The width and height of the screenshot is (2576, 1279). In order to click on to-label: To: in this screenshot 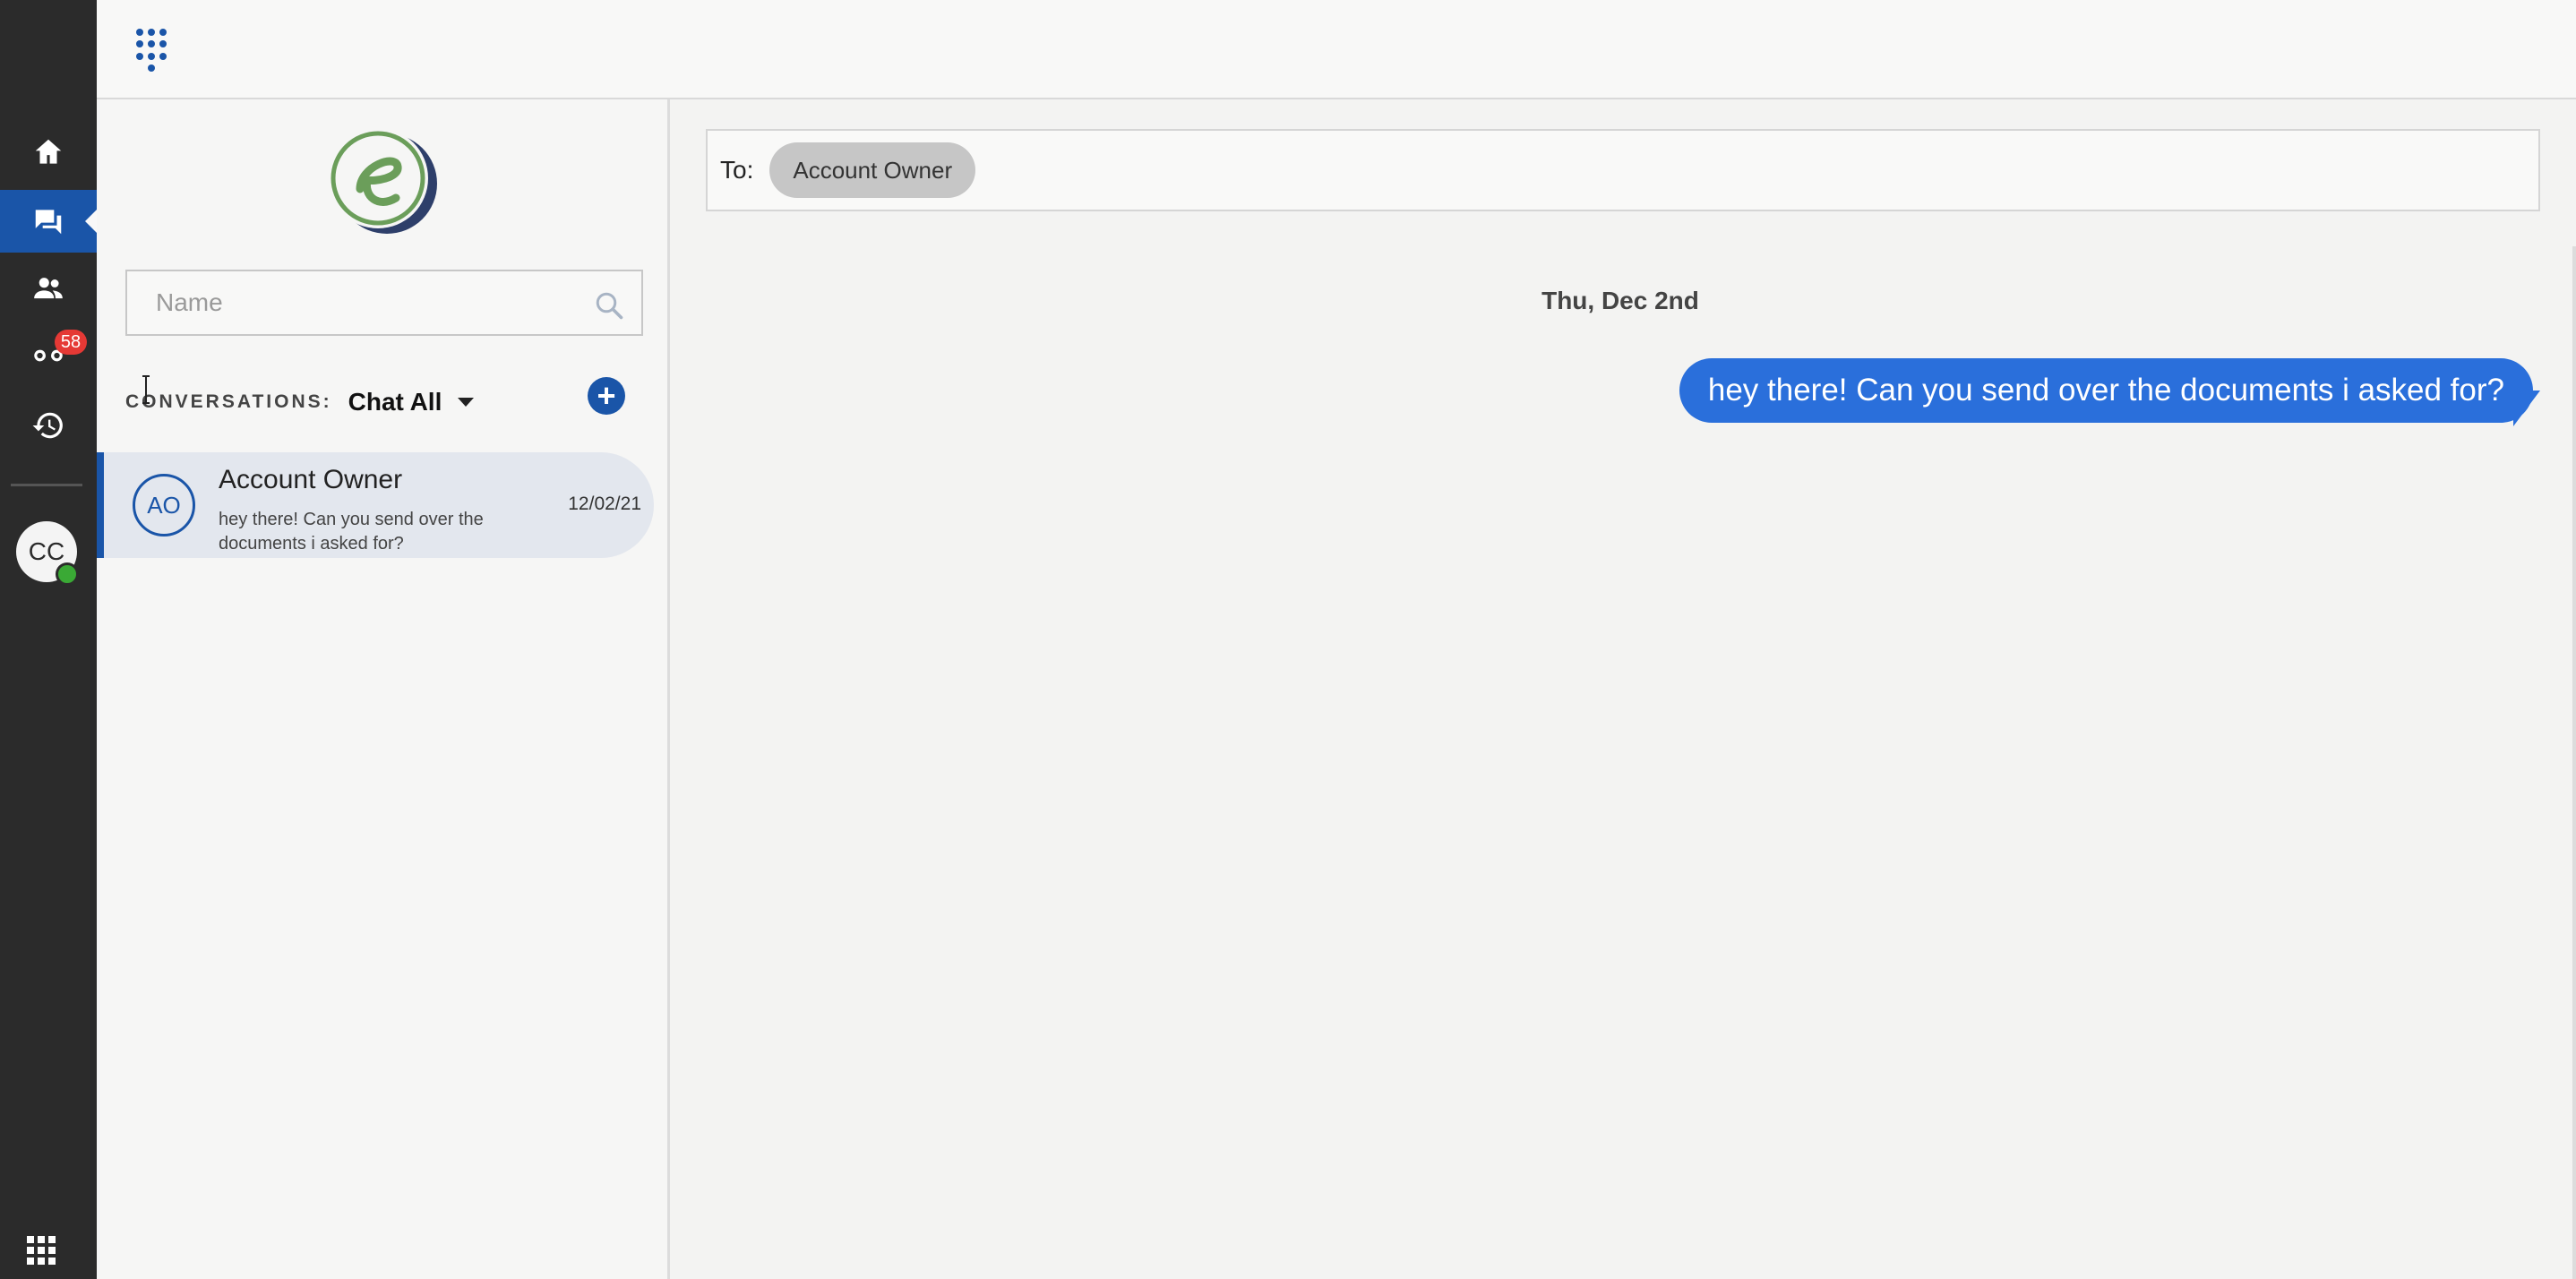, I will do `click(737, 170)`.